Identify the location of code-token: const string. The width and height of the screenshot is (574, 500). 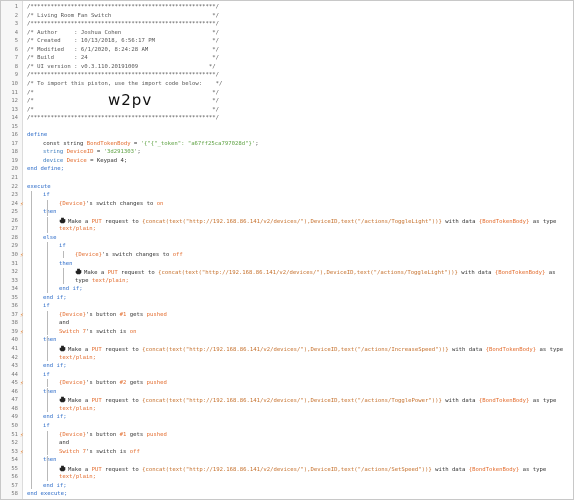
(65, 143).